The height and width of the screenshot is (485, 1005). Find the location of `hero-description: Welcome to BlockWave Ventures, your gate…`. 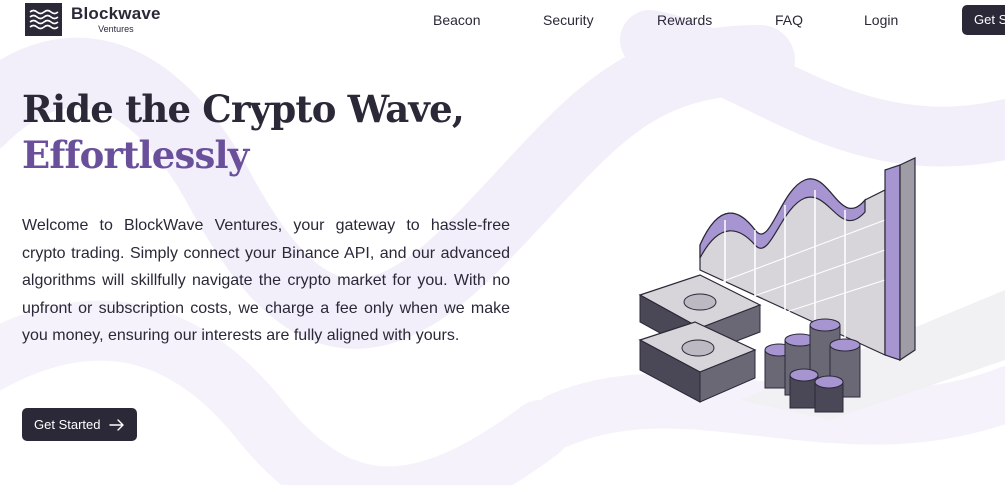

hero-description: Welcome to BlockWave Ventures, your gate… is located at coordinates (266, 281).